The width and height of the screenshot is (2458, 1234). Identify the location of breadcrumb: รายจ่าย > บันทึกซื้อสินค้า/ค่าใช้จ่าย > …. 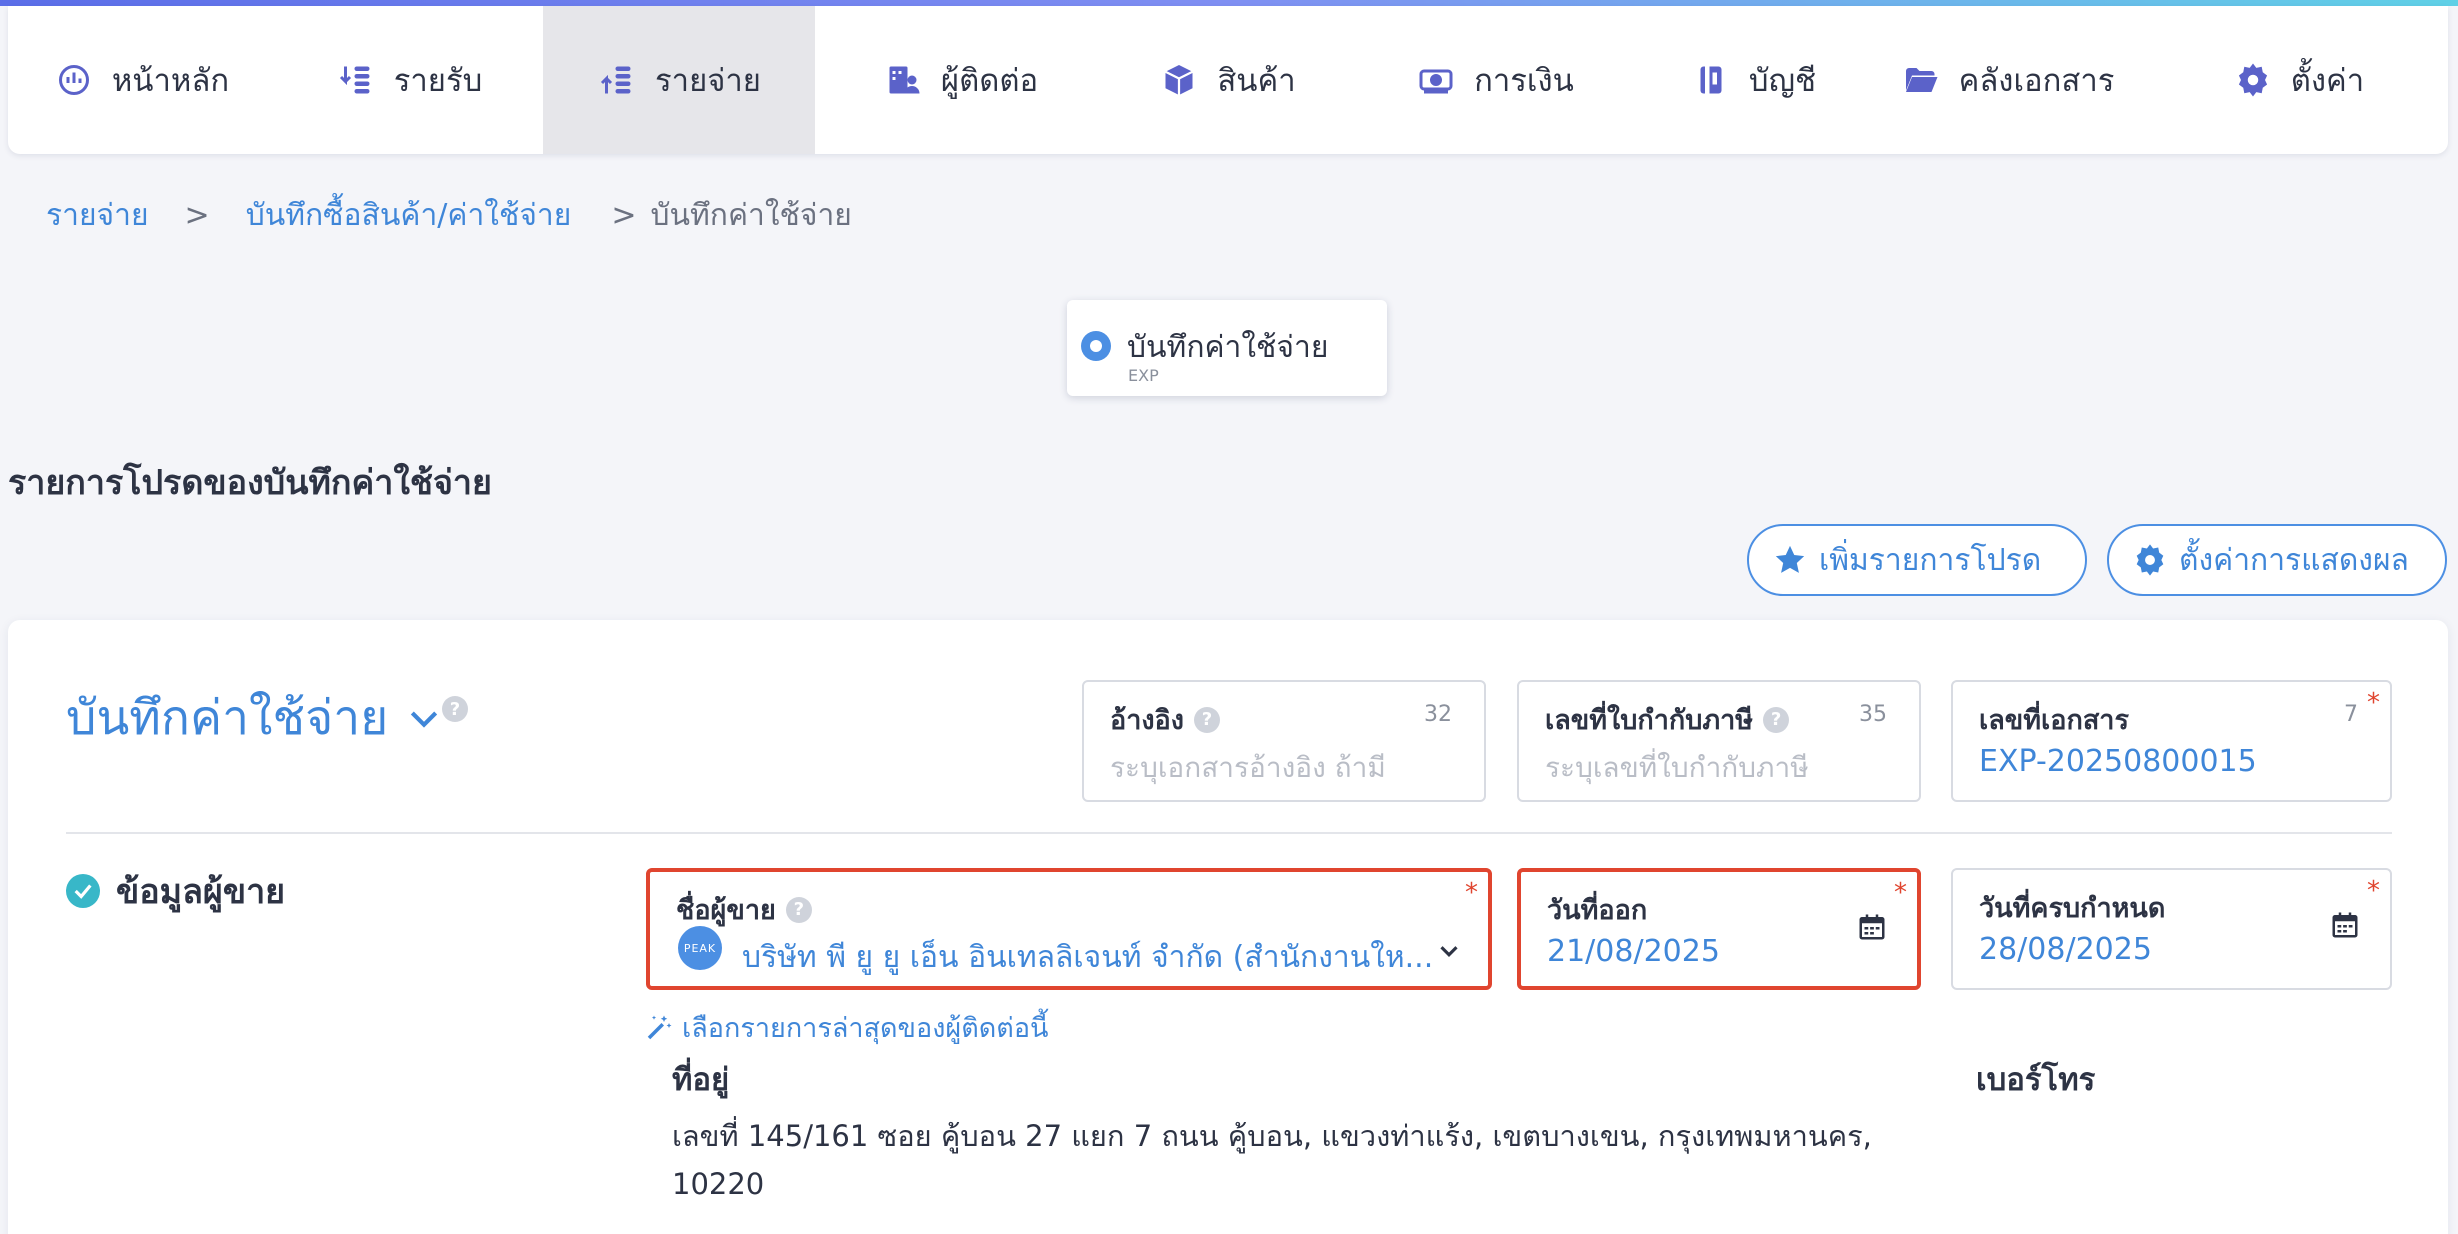
(449, 215).